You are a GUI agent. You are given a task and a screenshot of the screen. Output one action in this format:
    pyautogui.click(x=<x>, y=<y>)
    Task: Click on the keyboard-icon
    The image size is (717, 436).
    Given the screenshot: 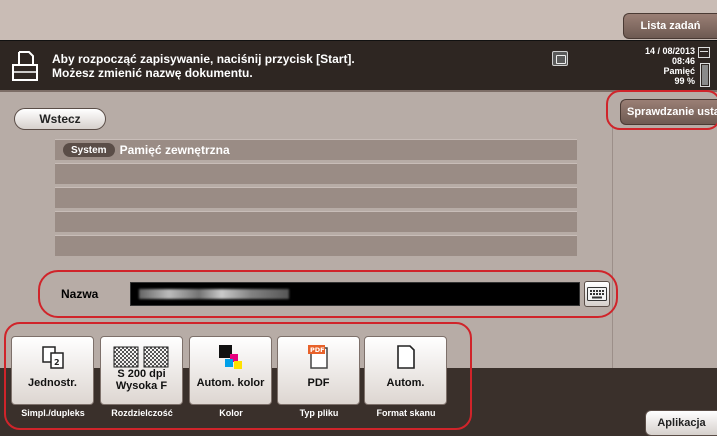 What is the action you would take?
    pyautogui.click(x=597, y=294)
    